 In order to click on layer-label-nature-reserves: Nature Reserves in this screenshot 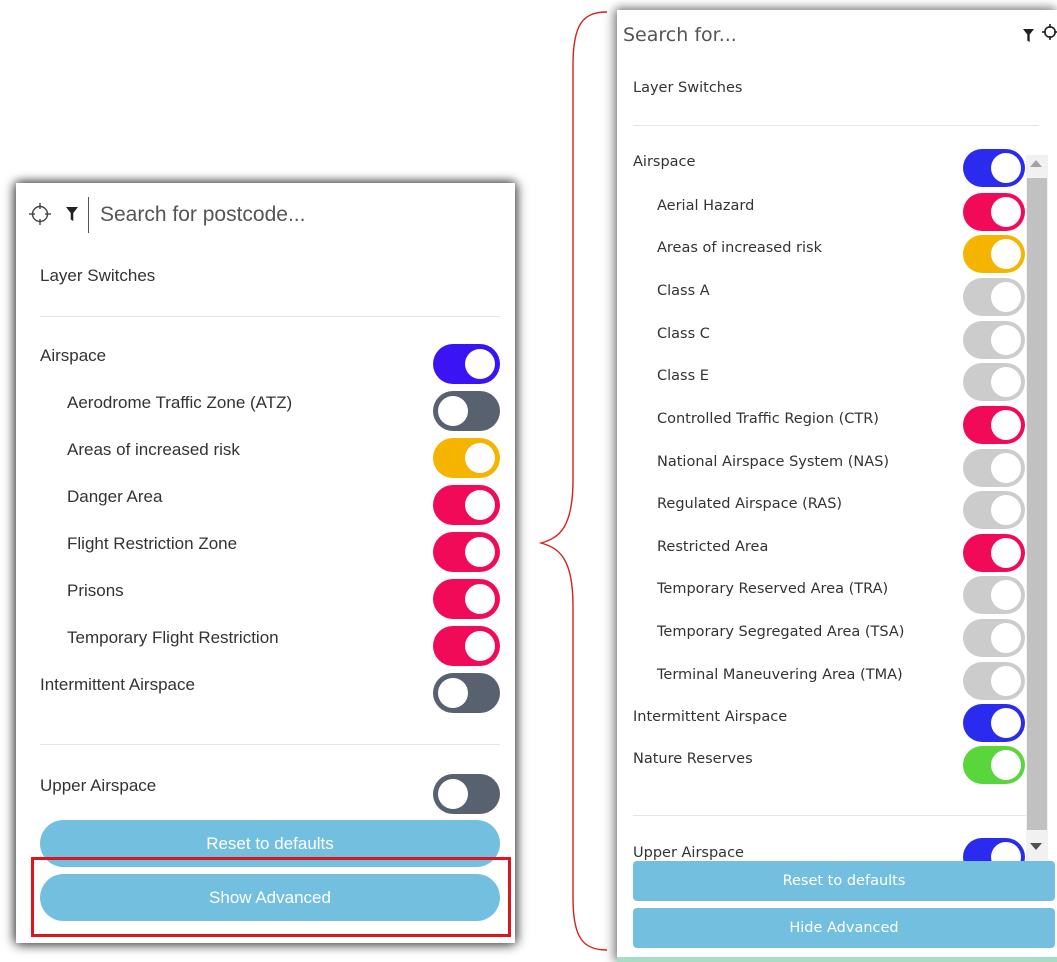, I will do `click(693, 759)`.